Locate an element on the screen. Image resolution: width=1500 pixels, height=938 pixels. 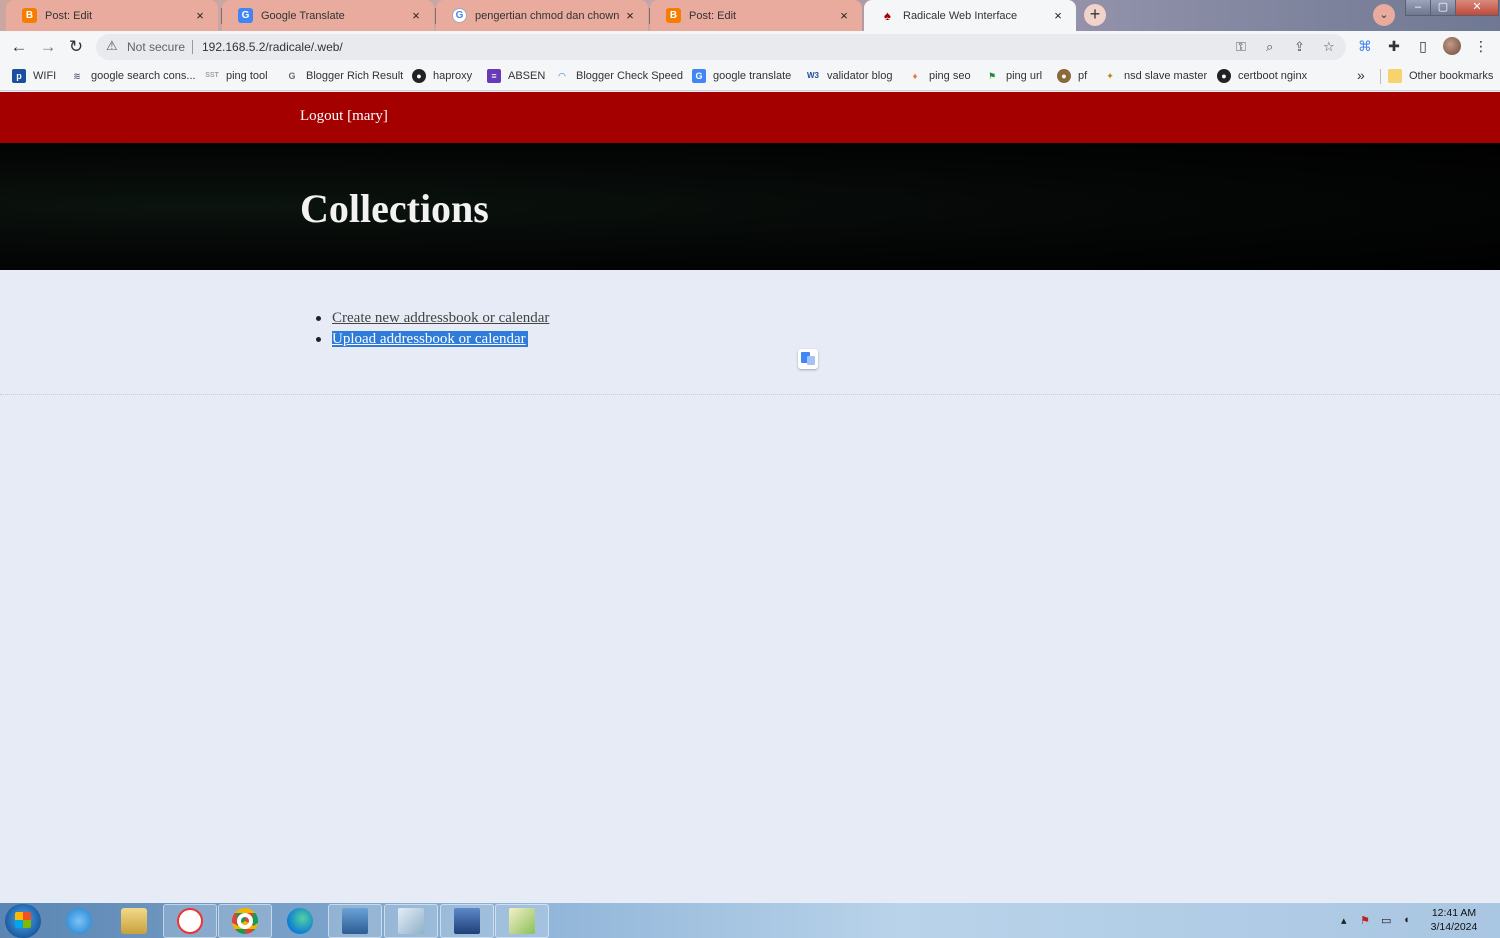
bookmark-label: WIFI is located at coordinates (45, 76).